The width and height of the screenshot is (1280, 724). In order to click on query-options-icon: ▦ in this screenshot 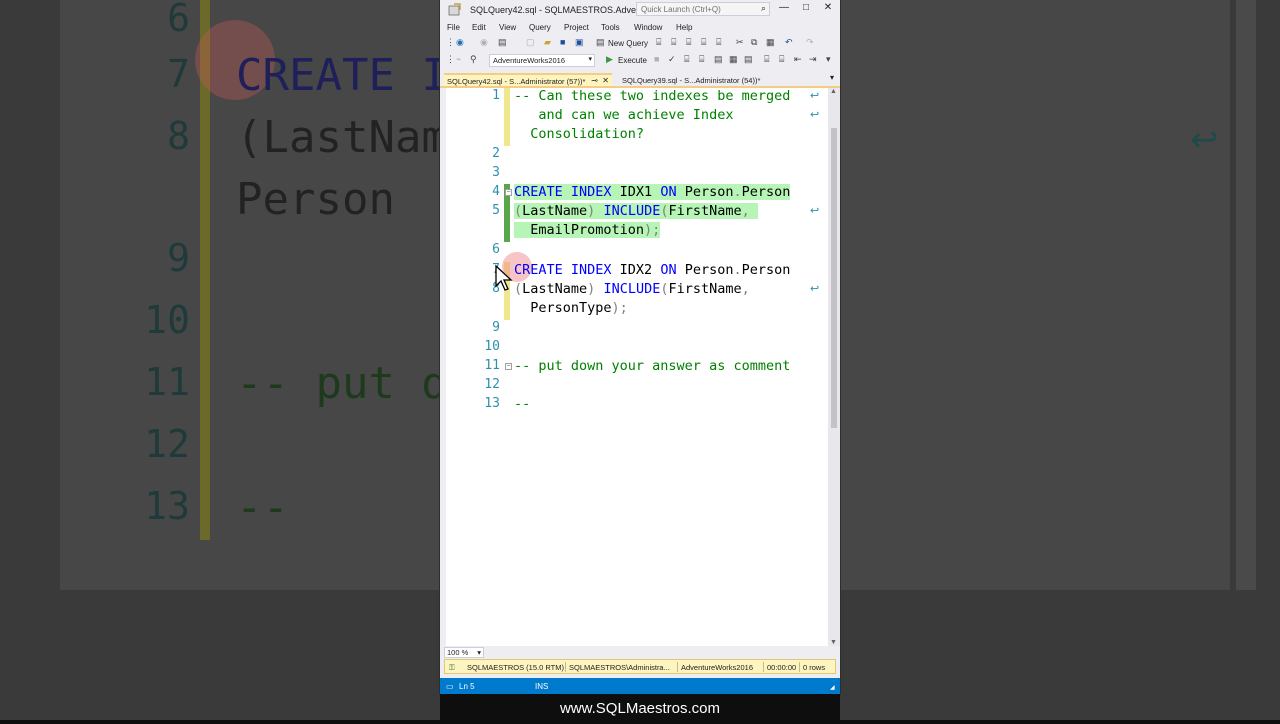, I will do `click(733, 59)`.